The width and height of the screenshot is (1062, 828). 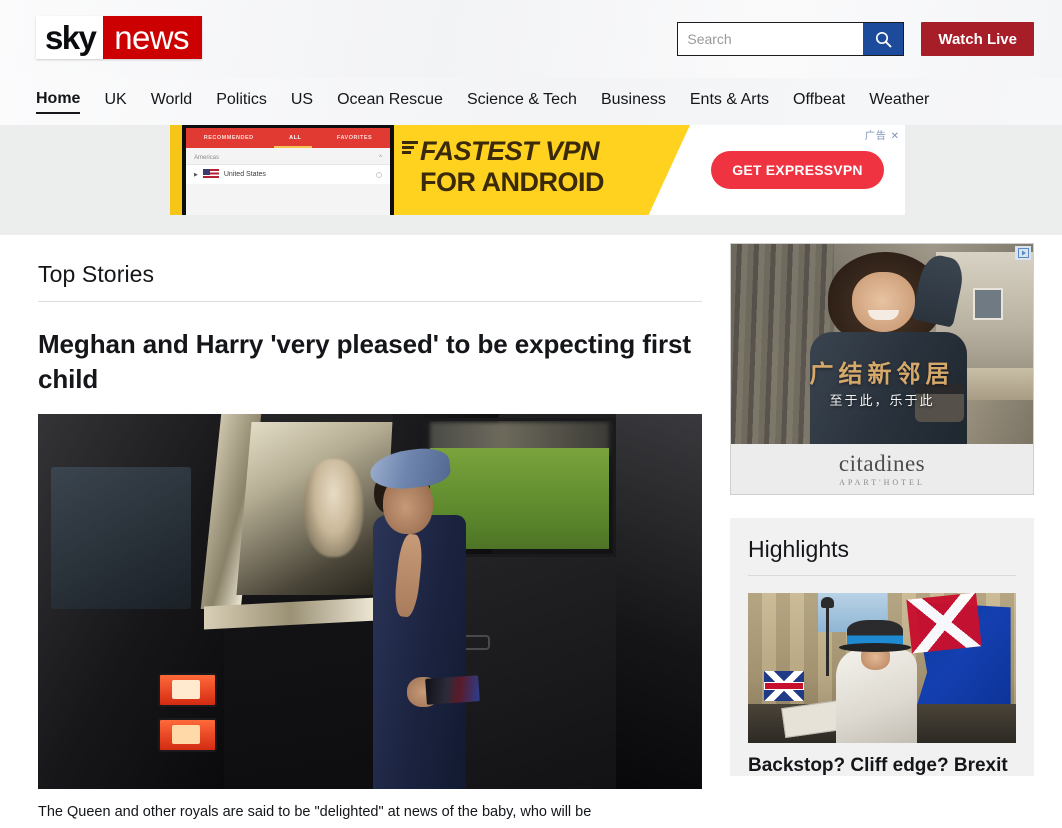 What do you see at coordinates (899, 102) in the screenshot?
I see `nav-item-weather: Weather` at bounding box center [899, 102].